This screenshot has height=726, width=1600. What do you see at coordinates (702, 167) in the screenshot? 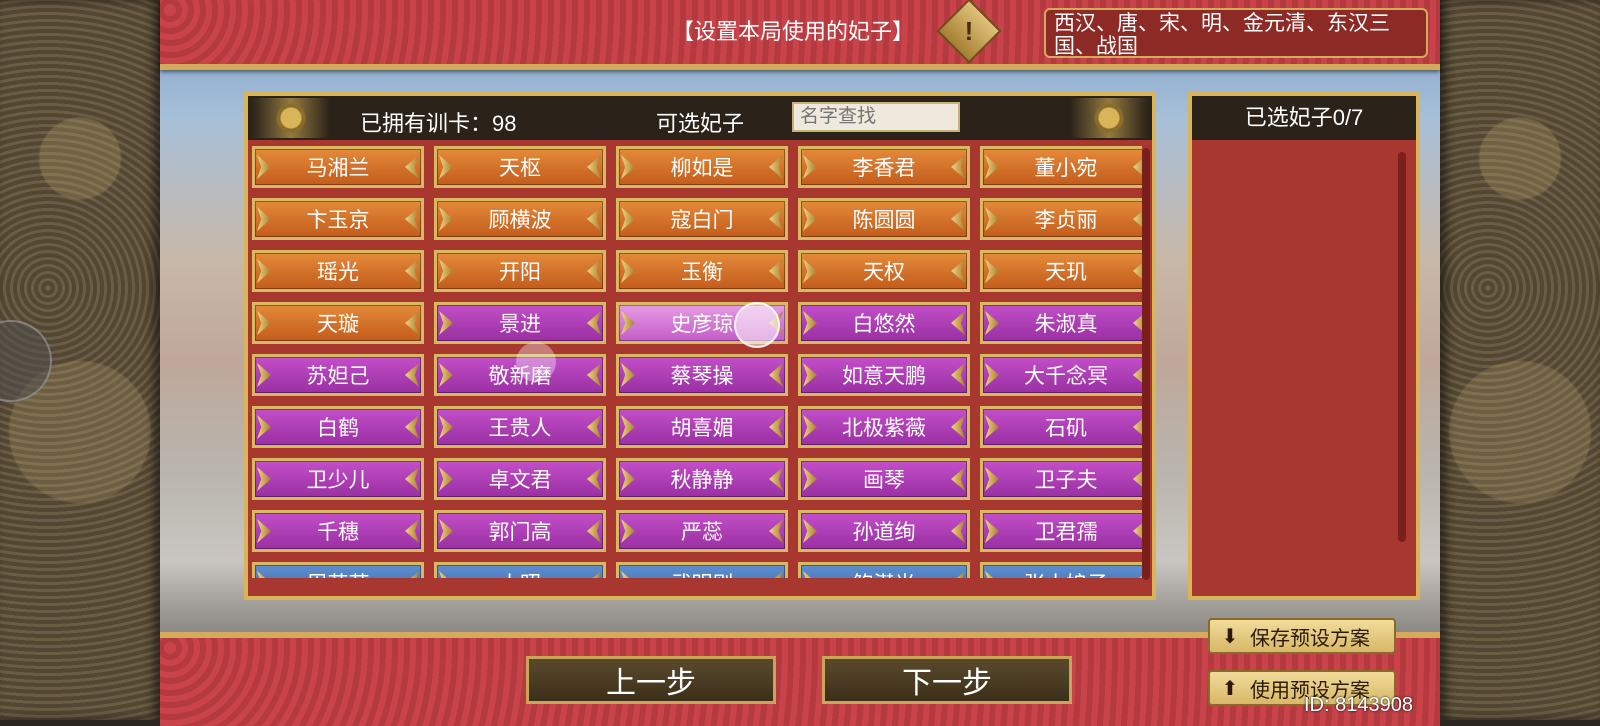
I see `concubine-card: 柳如是` at bounding box center [702, 167].